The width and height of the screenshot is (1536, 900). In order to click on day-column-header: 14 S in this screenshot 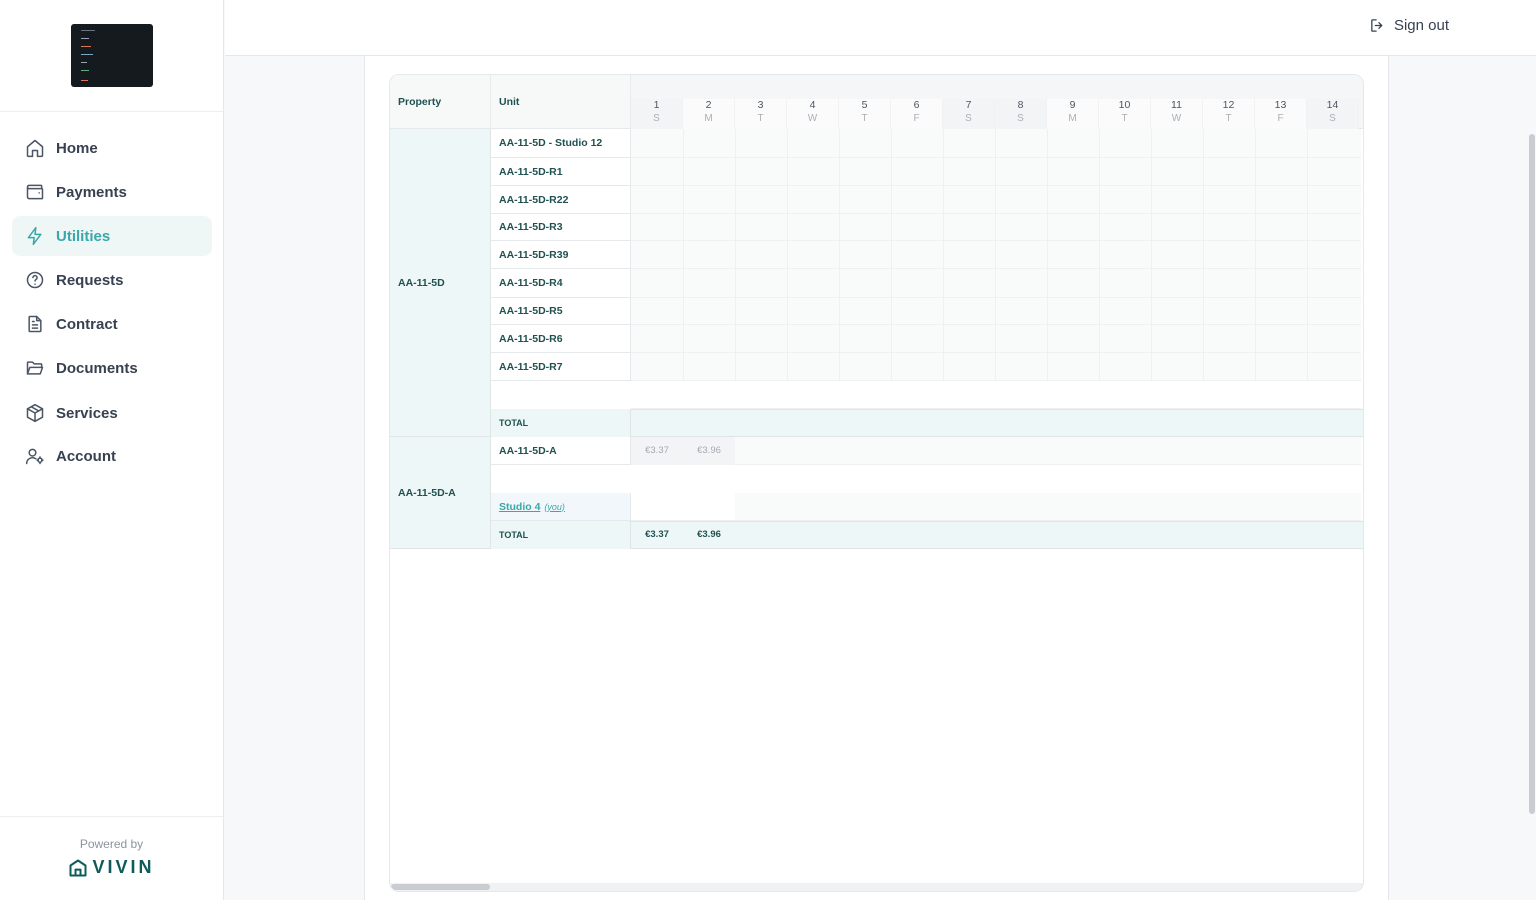, I will do `click(1333, 114)`.